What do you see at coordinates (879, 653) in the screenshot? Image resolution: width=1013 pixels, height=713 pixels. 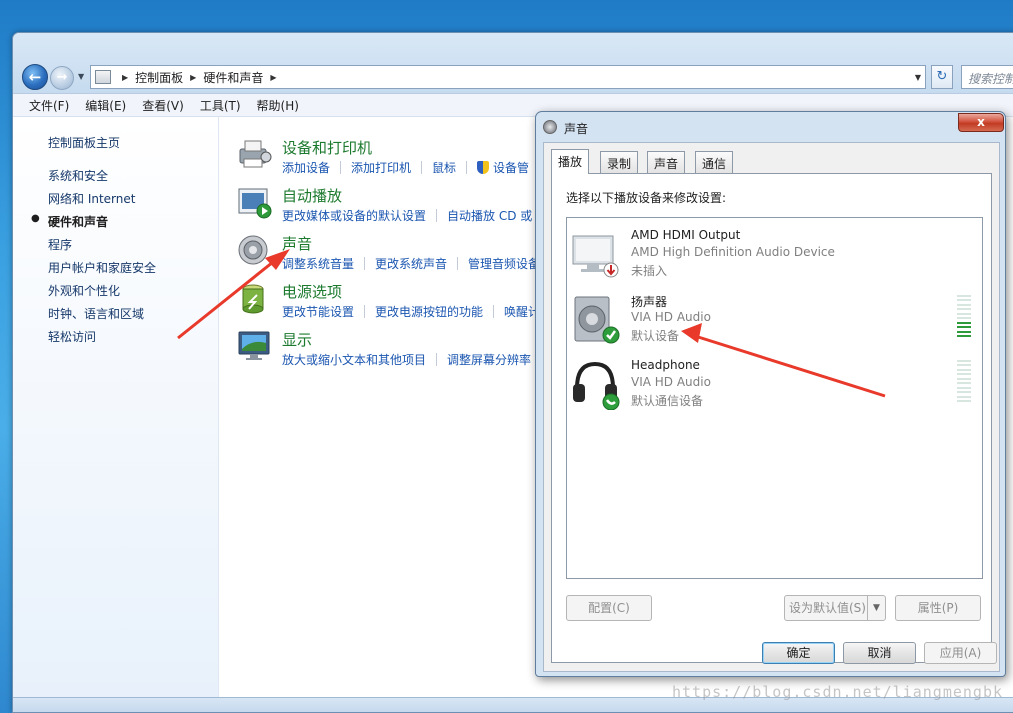 I see `cancel-button: 取消` at bounding box center [879, 653].